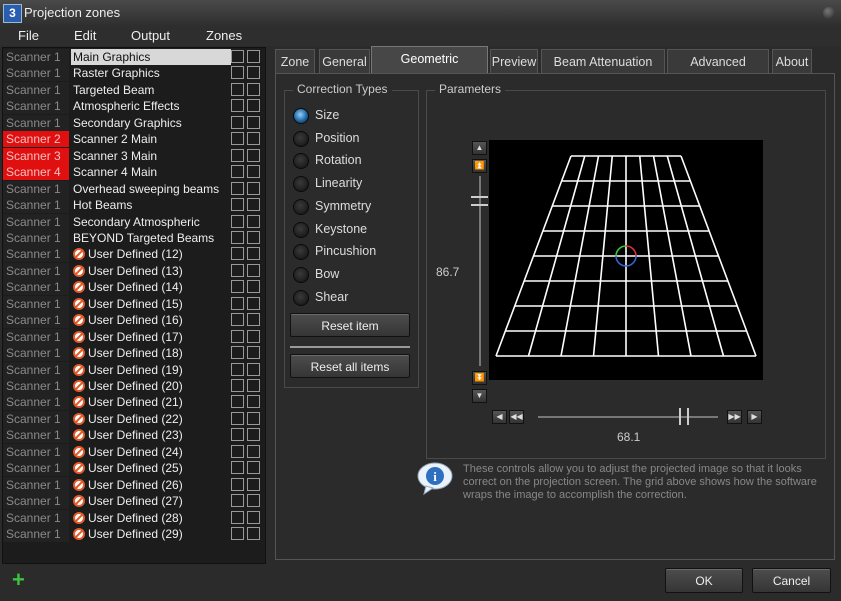 Image resolution: width=841 pixels, height=601 pixels. I want to click on zone-row: Scanner 1 User Defined (25), so click(134, 468).